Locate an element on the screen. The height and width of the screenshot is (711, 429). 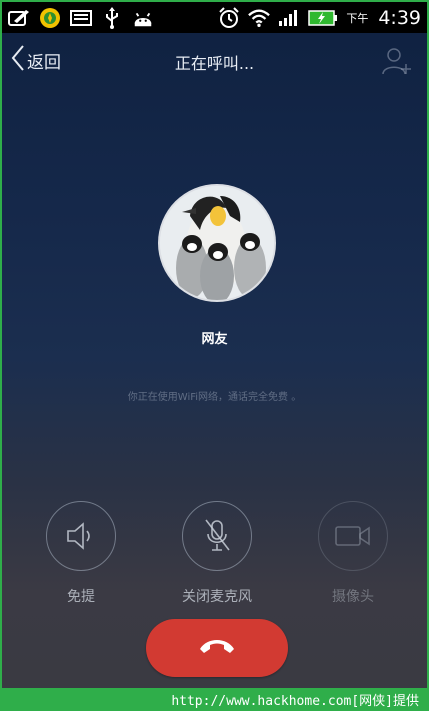
camera-button: 摄像头 is located at coordinates (353, 553).